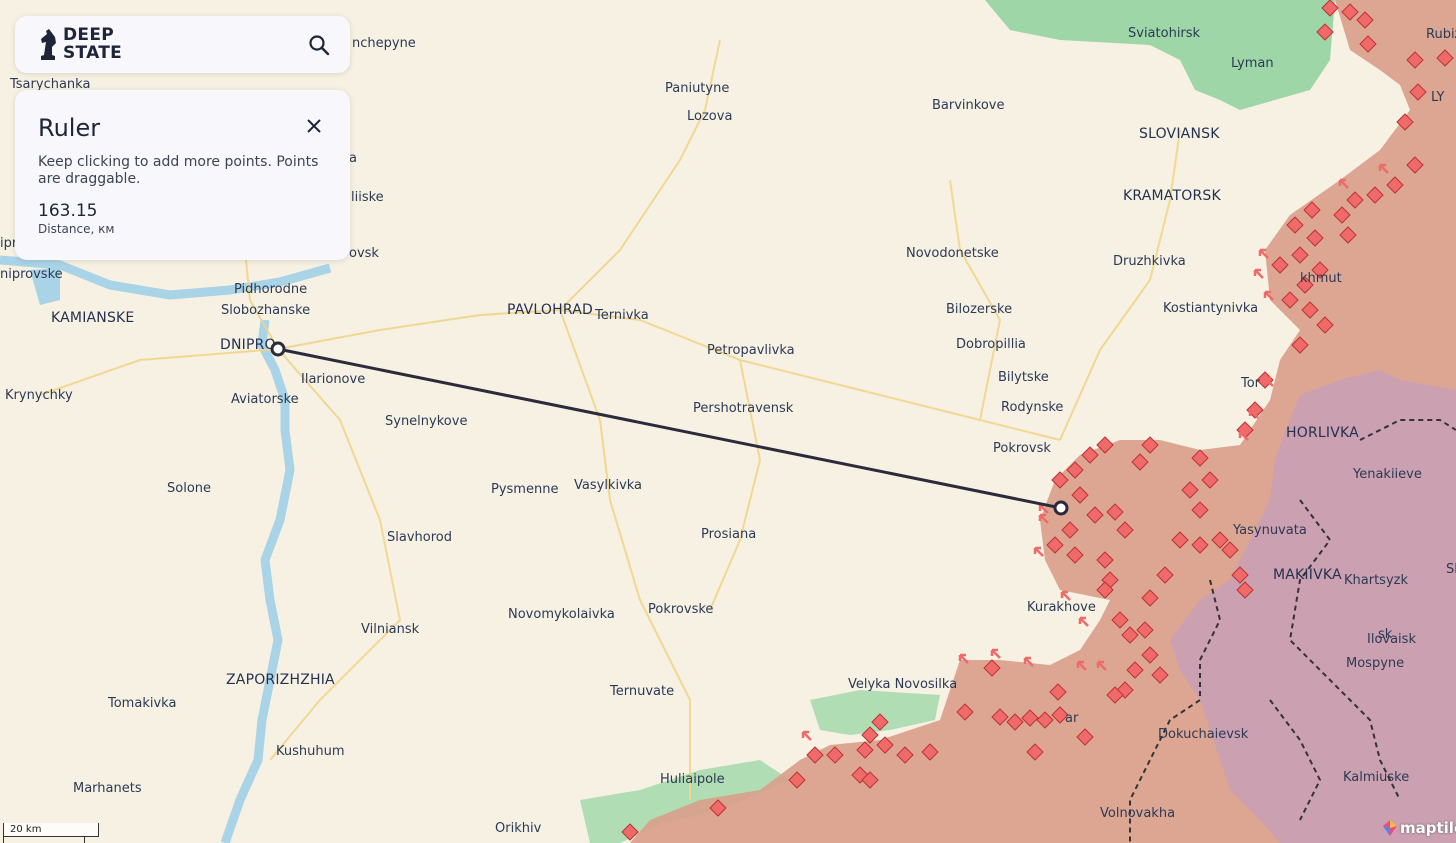  Describe the element at coordinates (92, 318) in the screenshot. I see `place-label: KAMIANSKE` at that location.